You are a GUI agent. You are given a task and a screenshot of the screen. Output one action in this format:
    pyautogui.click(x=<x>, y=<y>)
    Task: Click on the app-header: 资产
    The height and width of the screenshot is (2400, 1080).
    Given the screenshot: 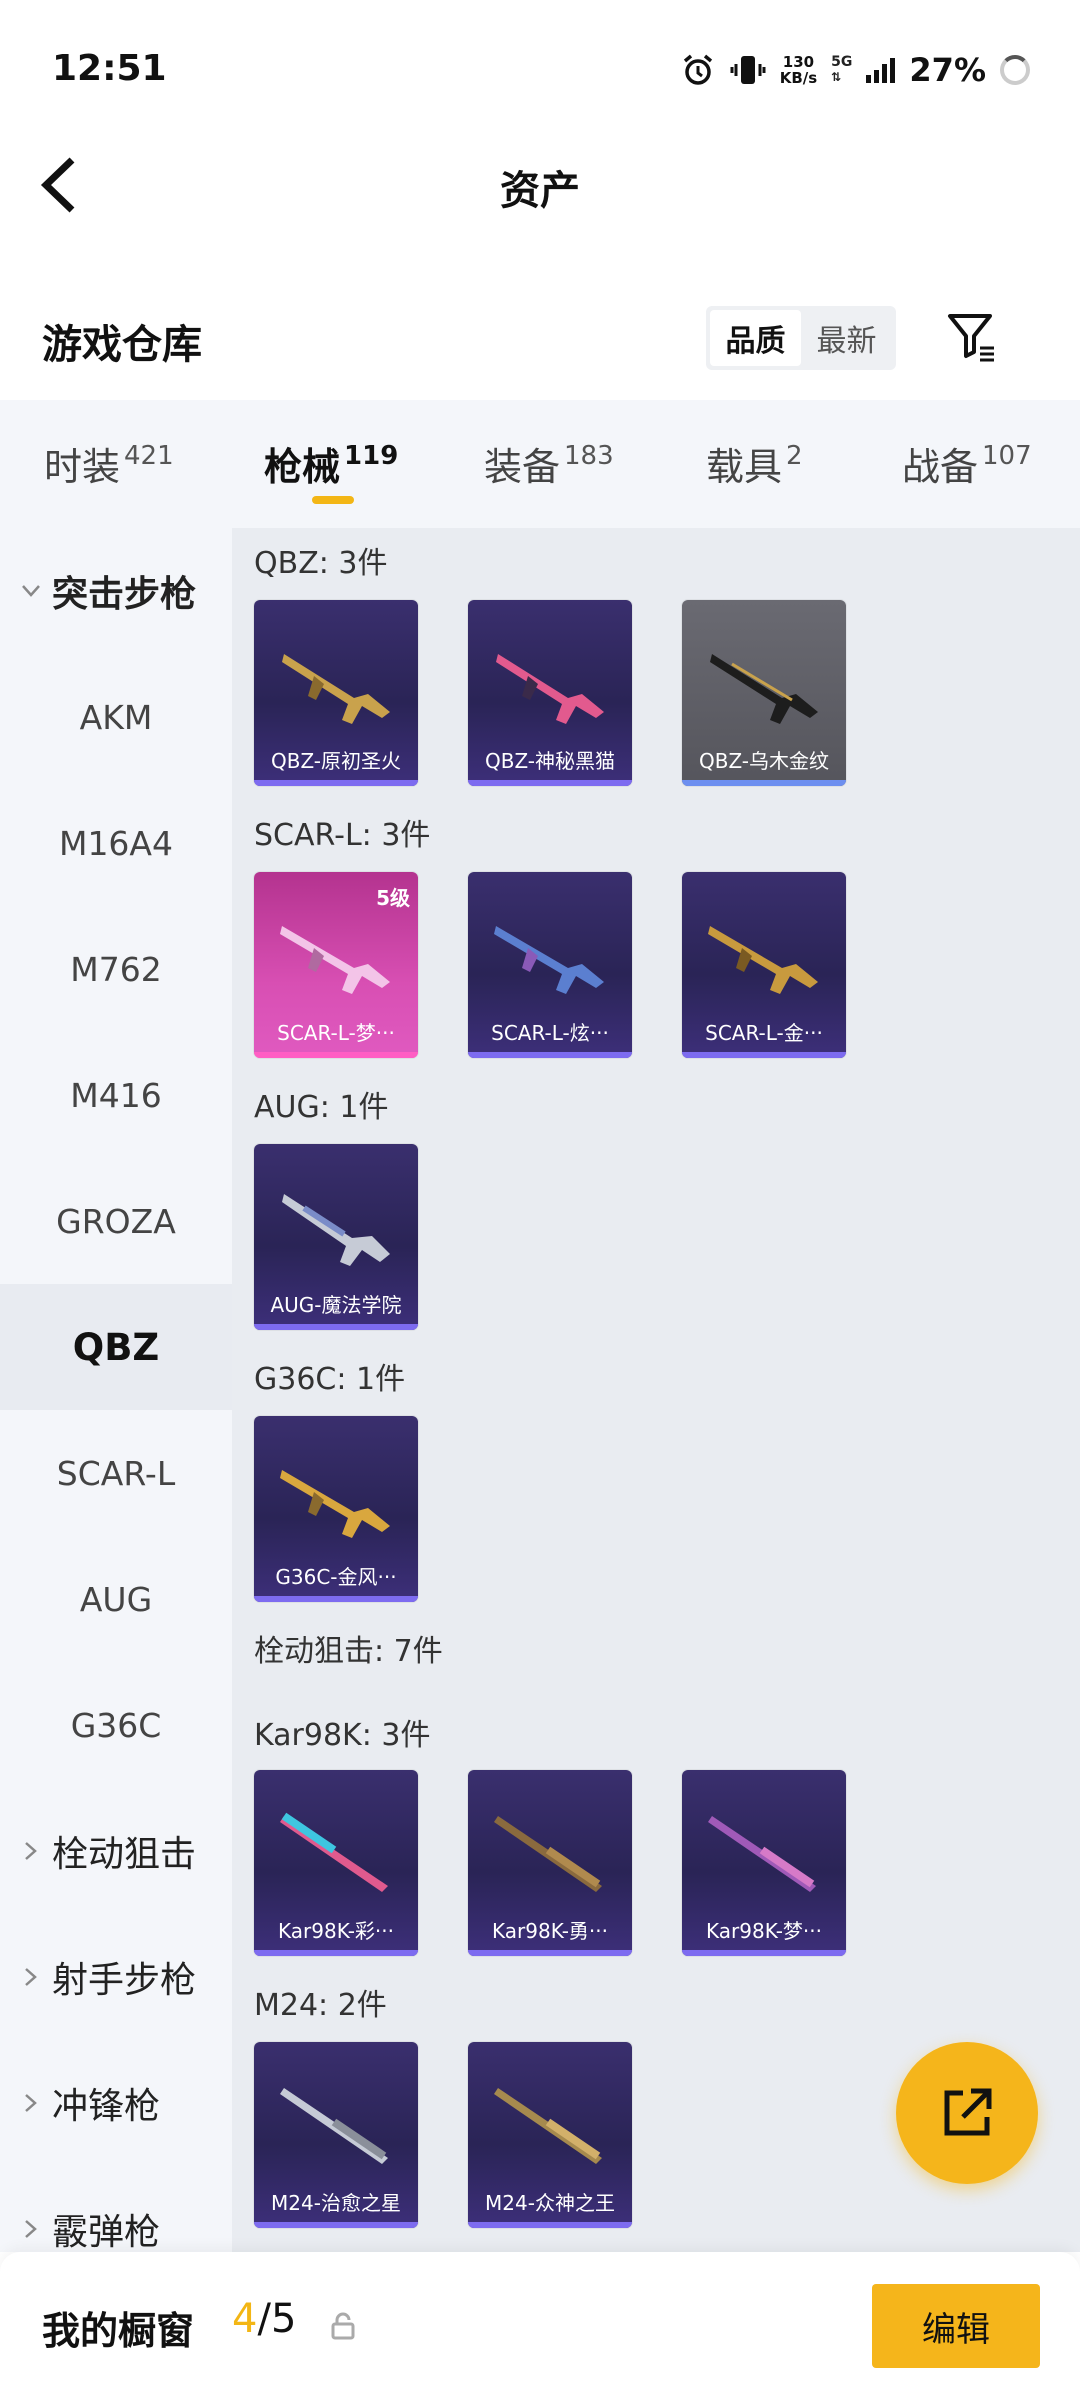 What is the action you would take?
    pyautogui.click(x=540, y=185)
    